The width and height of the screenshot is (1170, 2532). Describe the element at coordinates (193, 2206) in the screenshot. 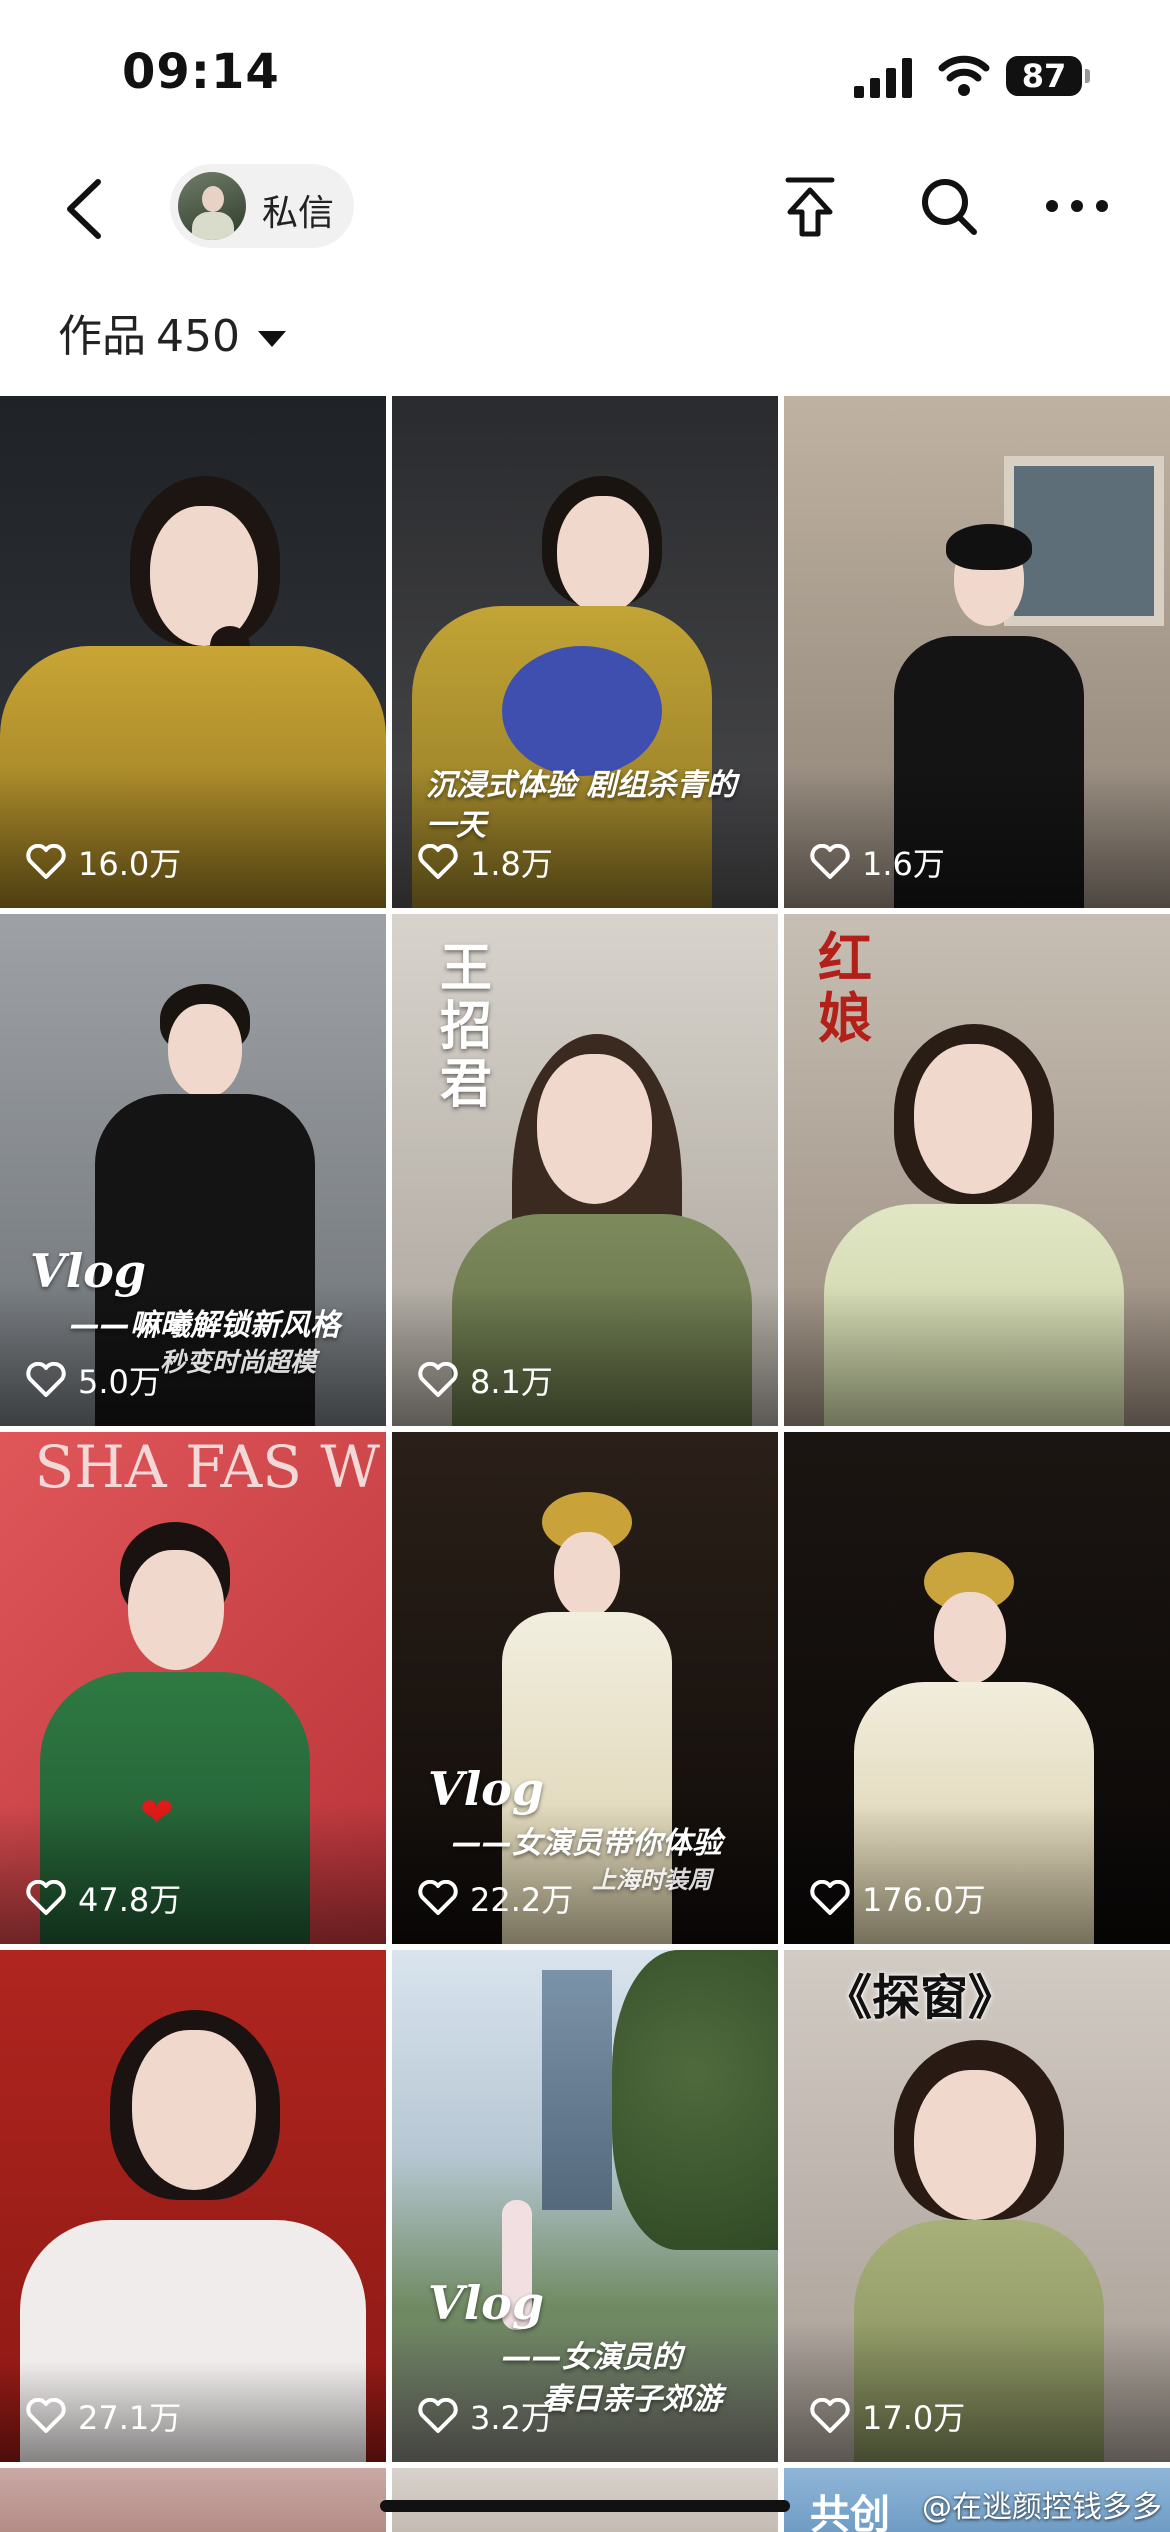

I see `video-tile: 27.1万` at that location.